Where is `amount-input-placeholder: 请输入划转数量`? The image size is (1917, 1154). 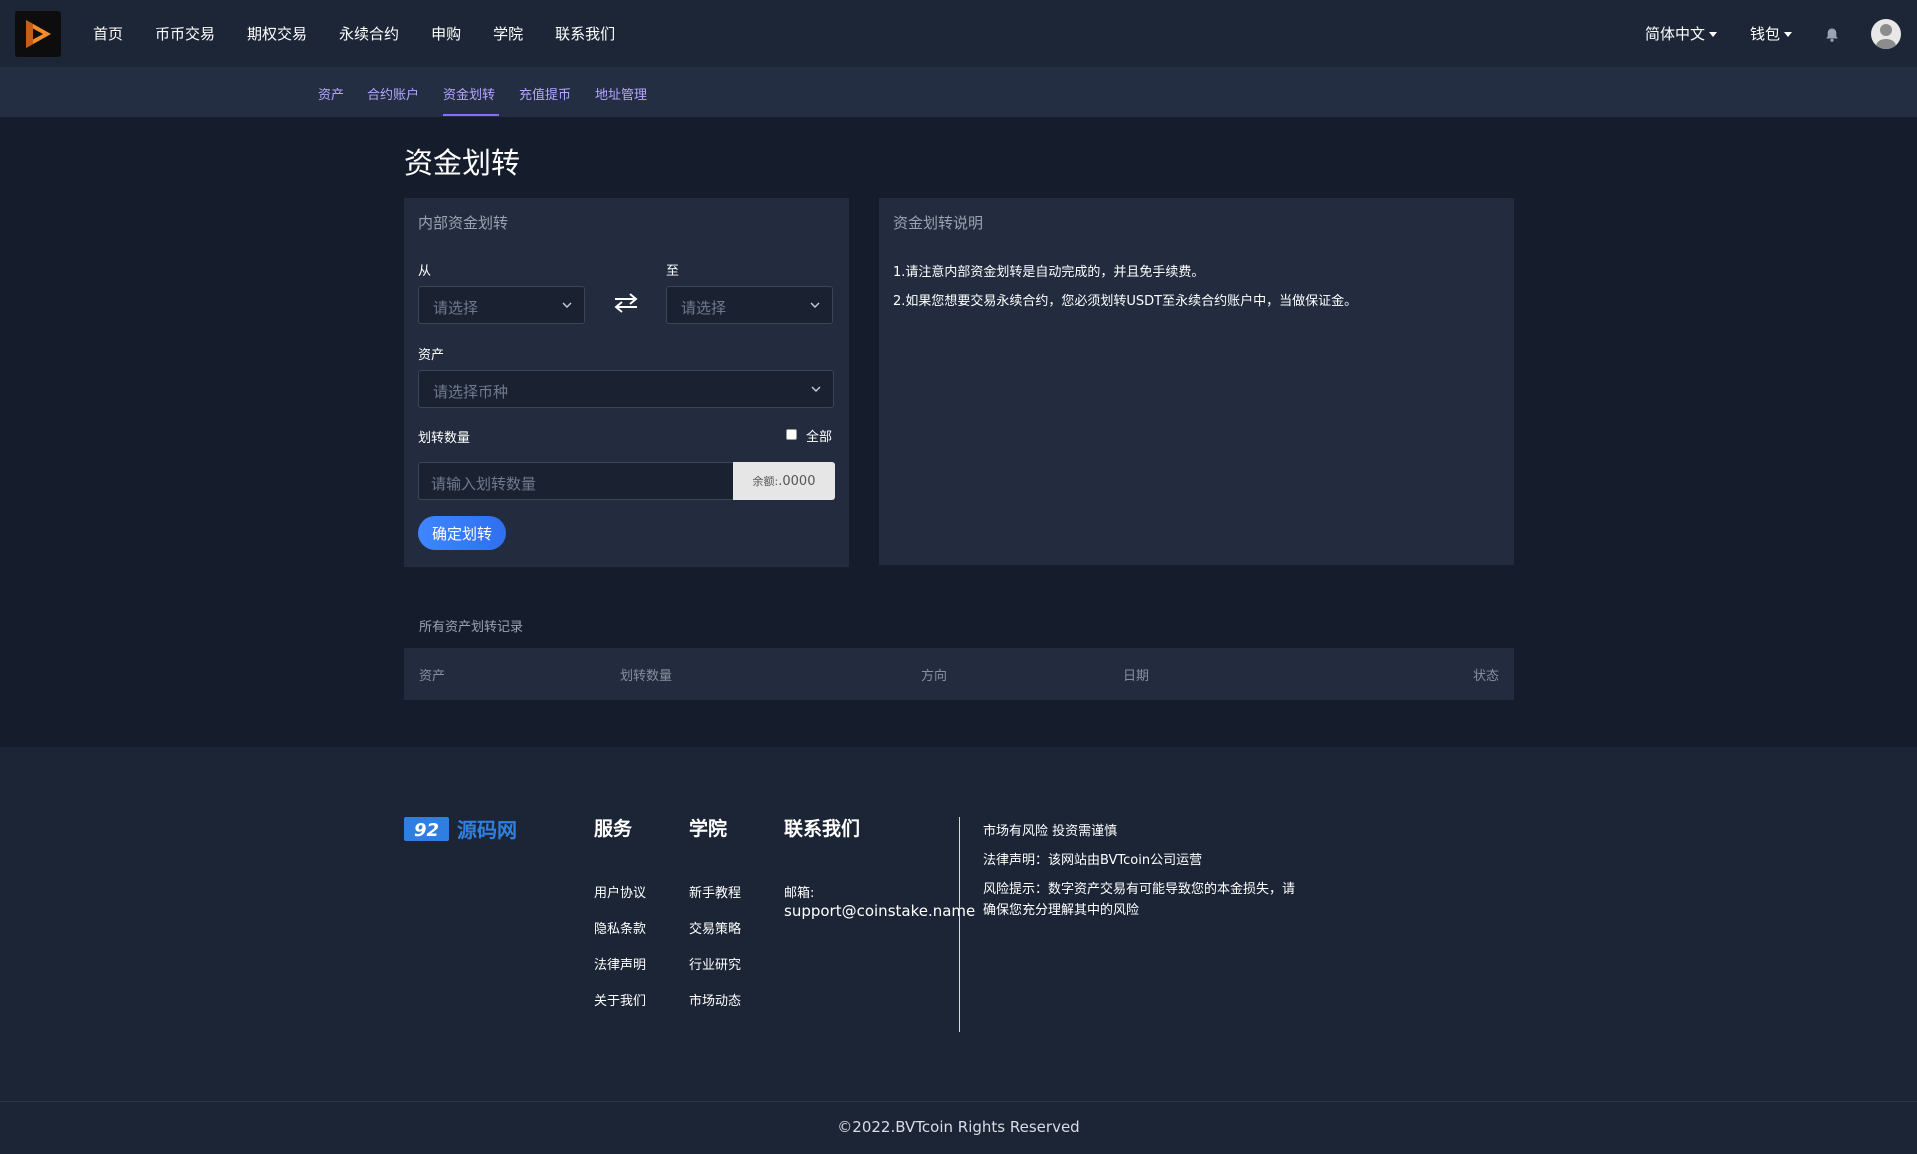
amount-input-placeholder: 请输入划转数量 is located at coordinates (484, 484).